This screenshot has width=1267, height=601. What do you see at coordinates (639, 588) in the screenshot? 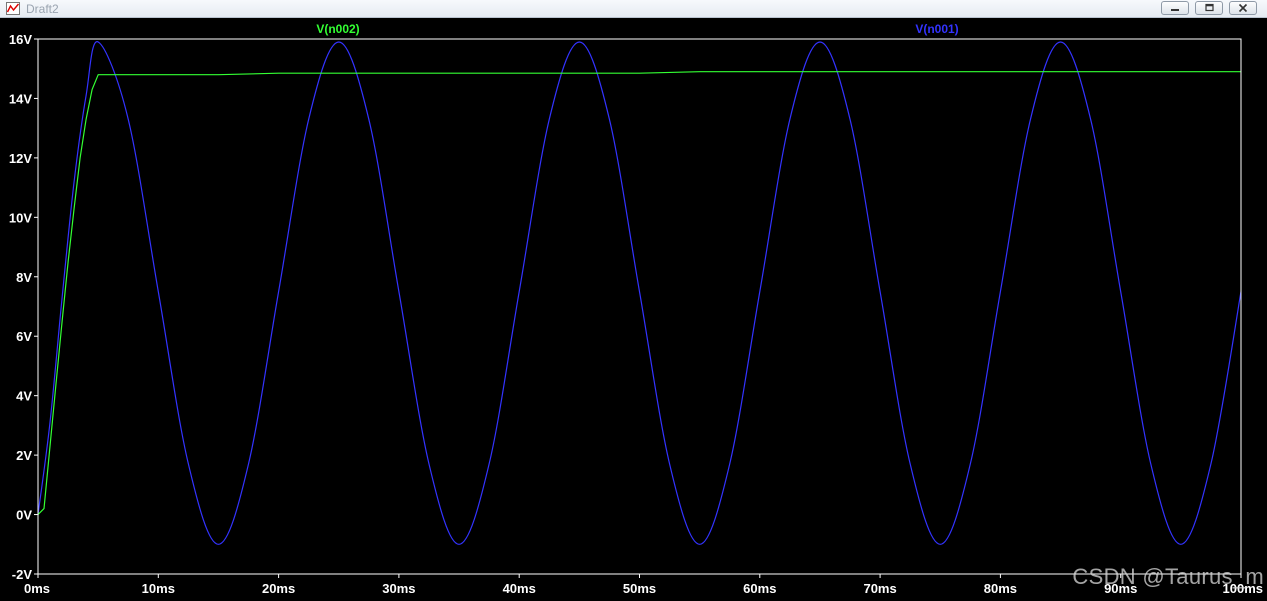
I see `x-tick-label: 50ms` at bounding box center [639, 588].